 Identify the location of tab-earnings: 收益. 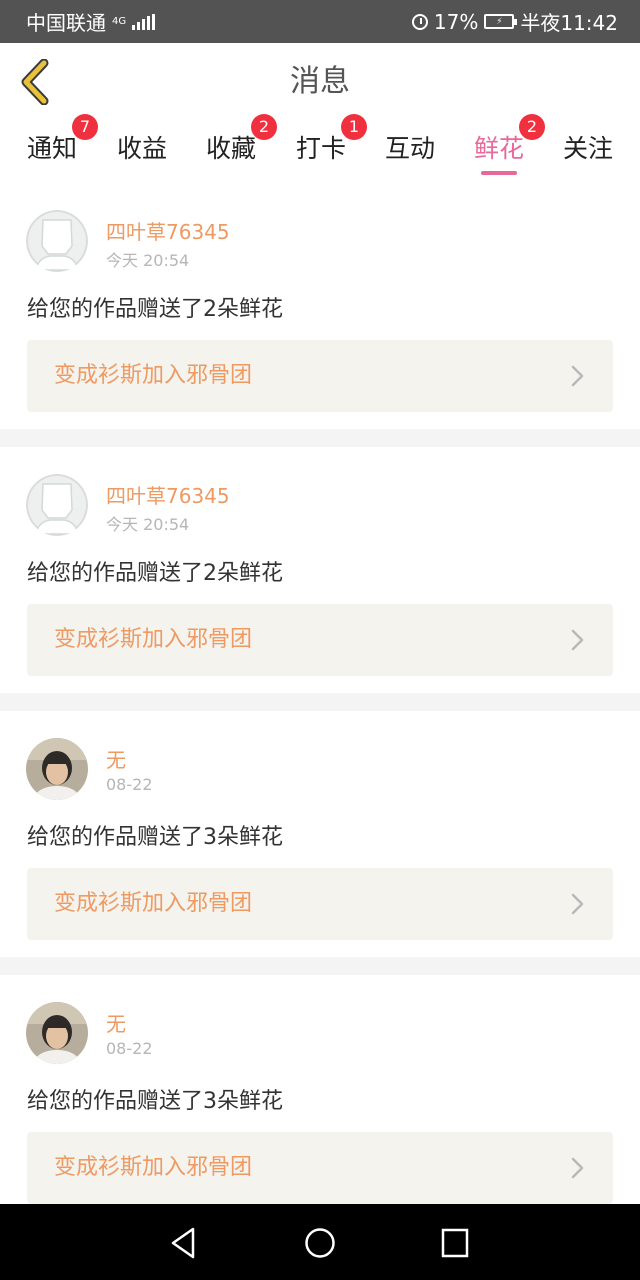
(142, 152).